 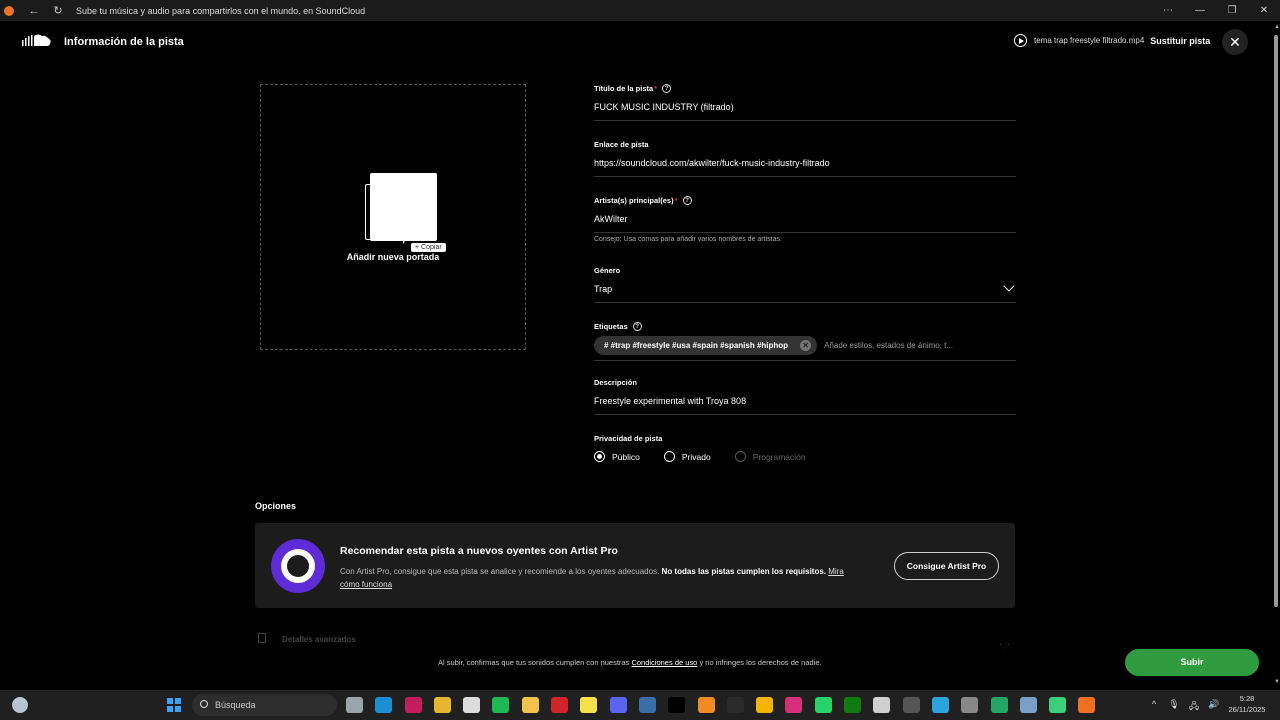 I want to click on instagram-icon, so click(x=794, y=705).